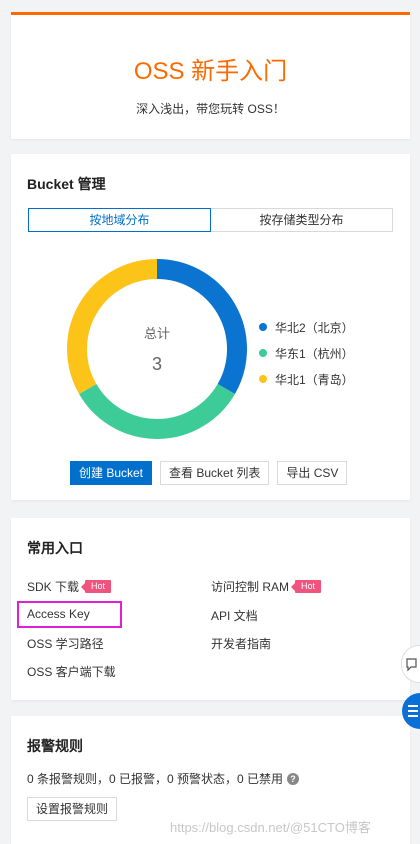  I want to click on alarm-card-title: 报警规则, so click(55, 746).